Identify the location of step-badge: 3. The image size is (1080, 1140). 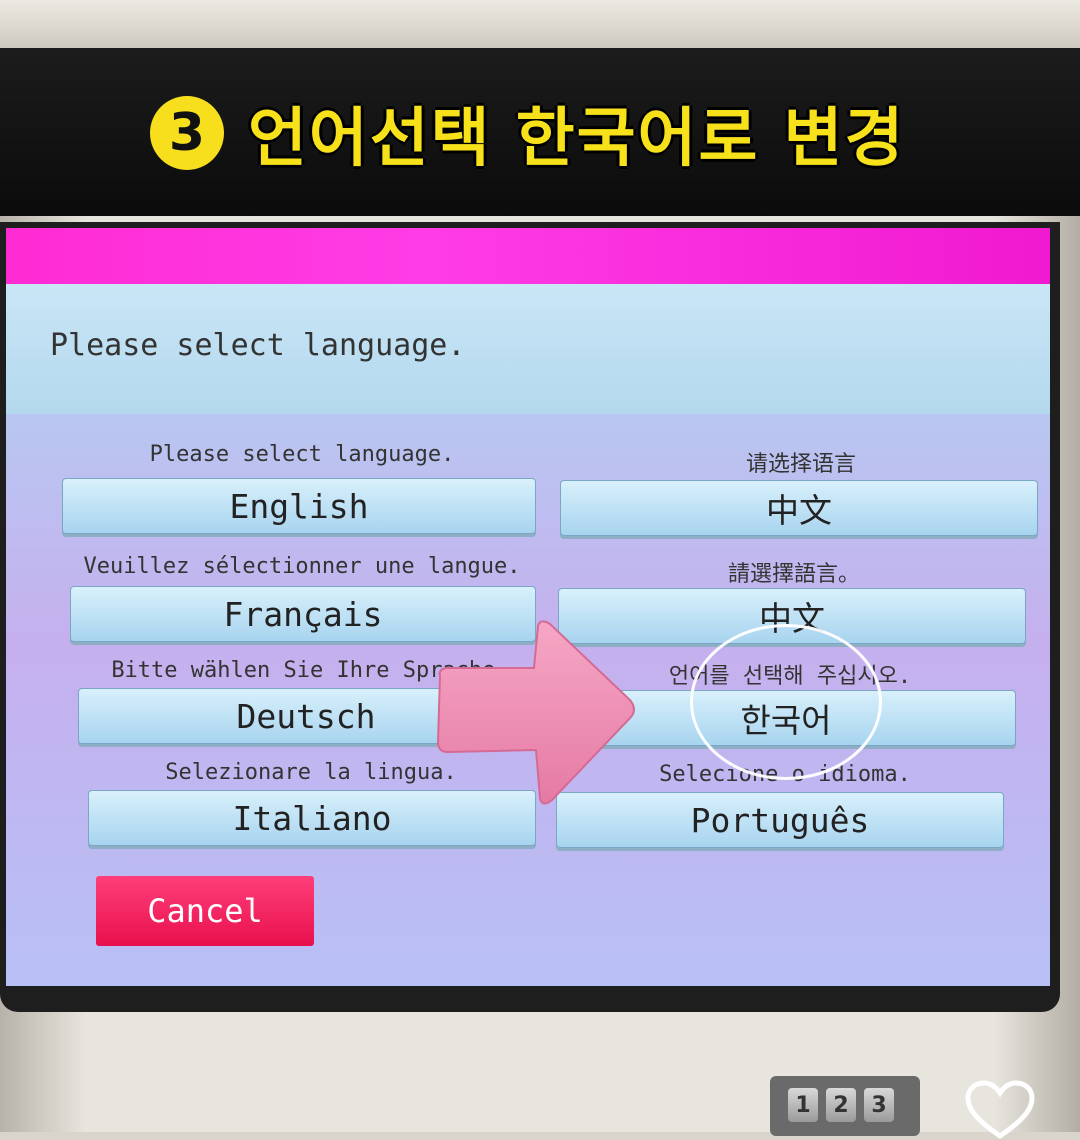
(187, 133).